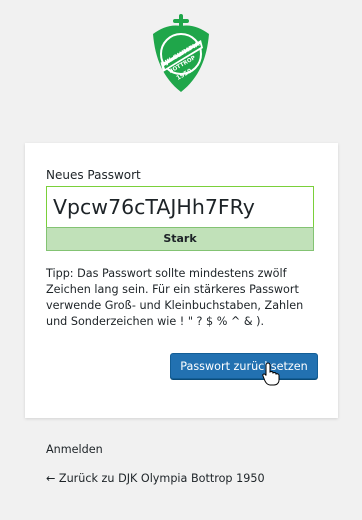 Image resolution: width=362 pixels, height=520 pixels. I want to click on back-to-site-link: ← Zurück zu DJK Olympia Bottrop 1950, so click(155, 478).